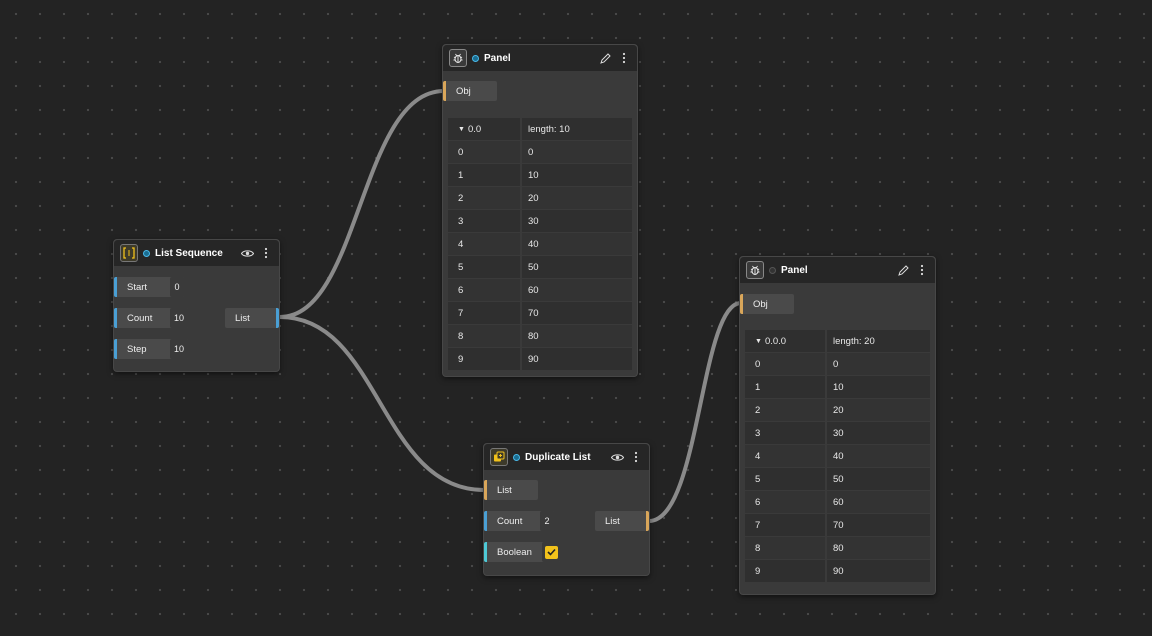 Image resolution: width=1152 pixels, height=636 pixels. I want to click on length-label: length: 10, so click(577, 129).